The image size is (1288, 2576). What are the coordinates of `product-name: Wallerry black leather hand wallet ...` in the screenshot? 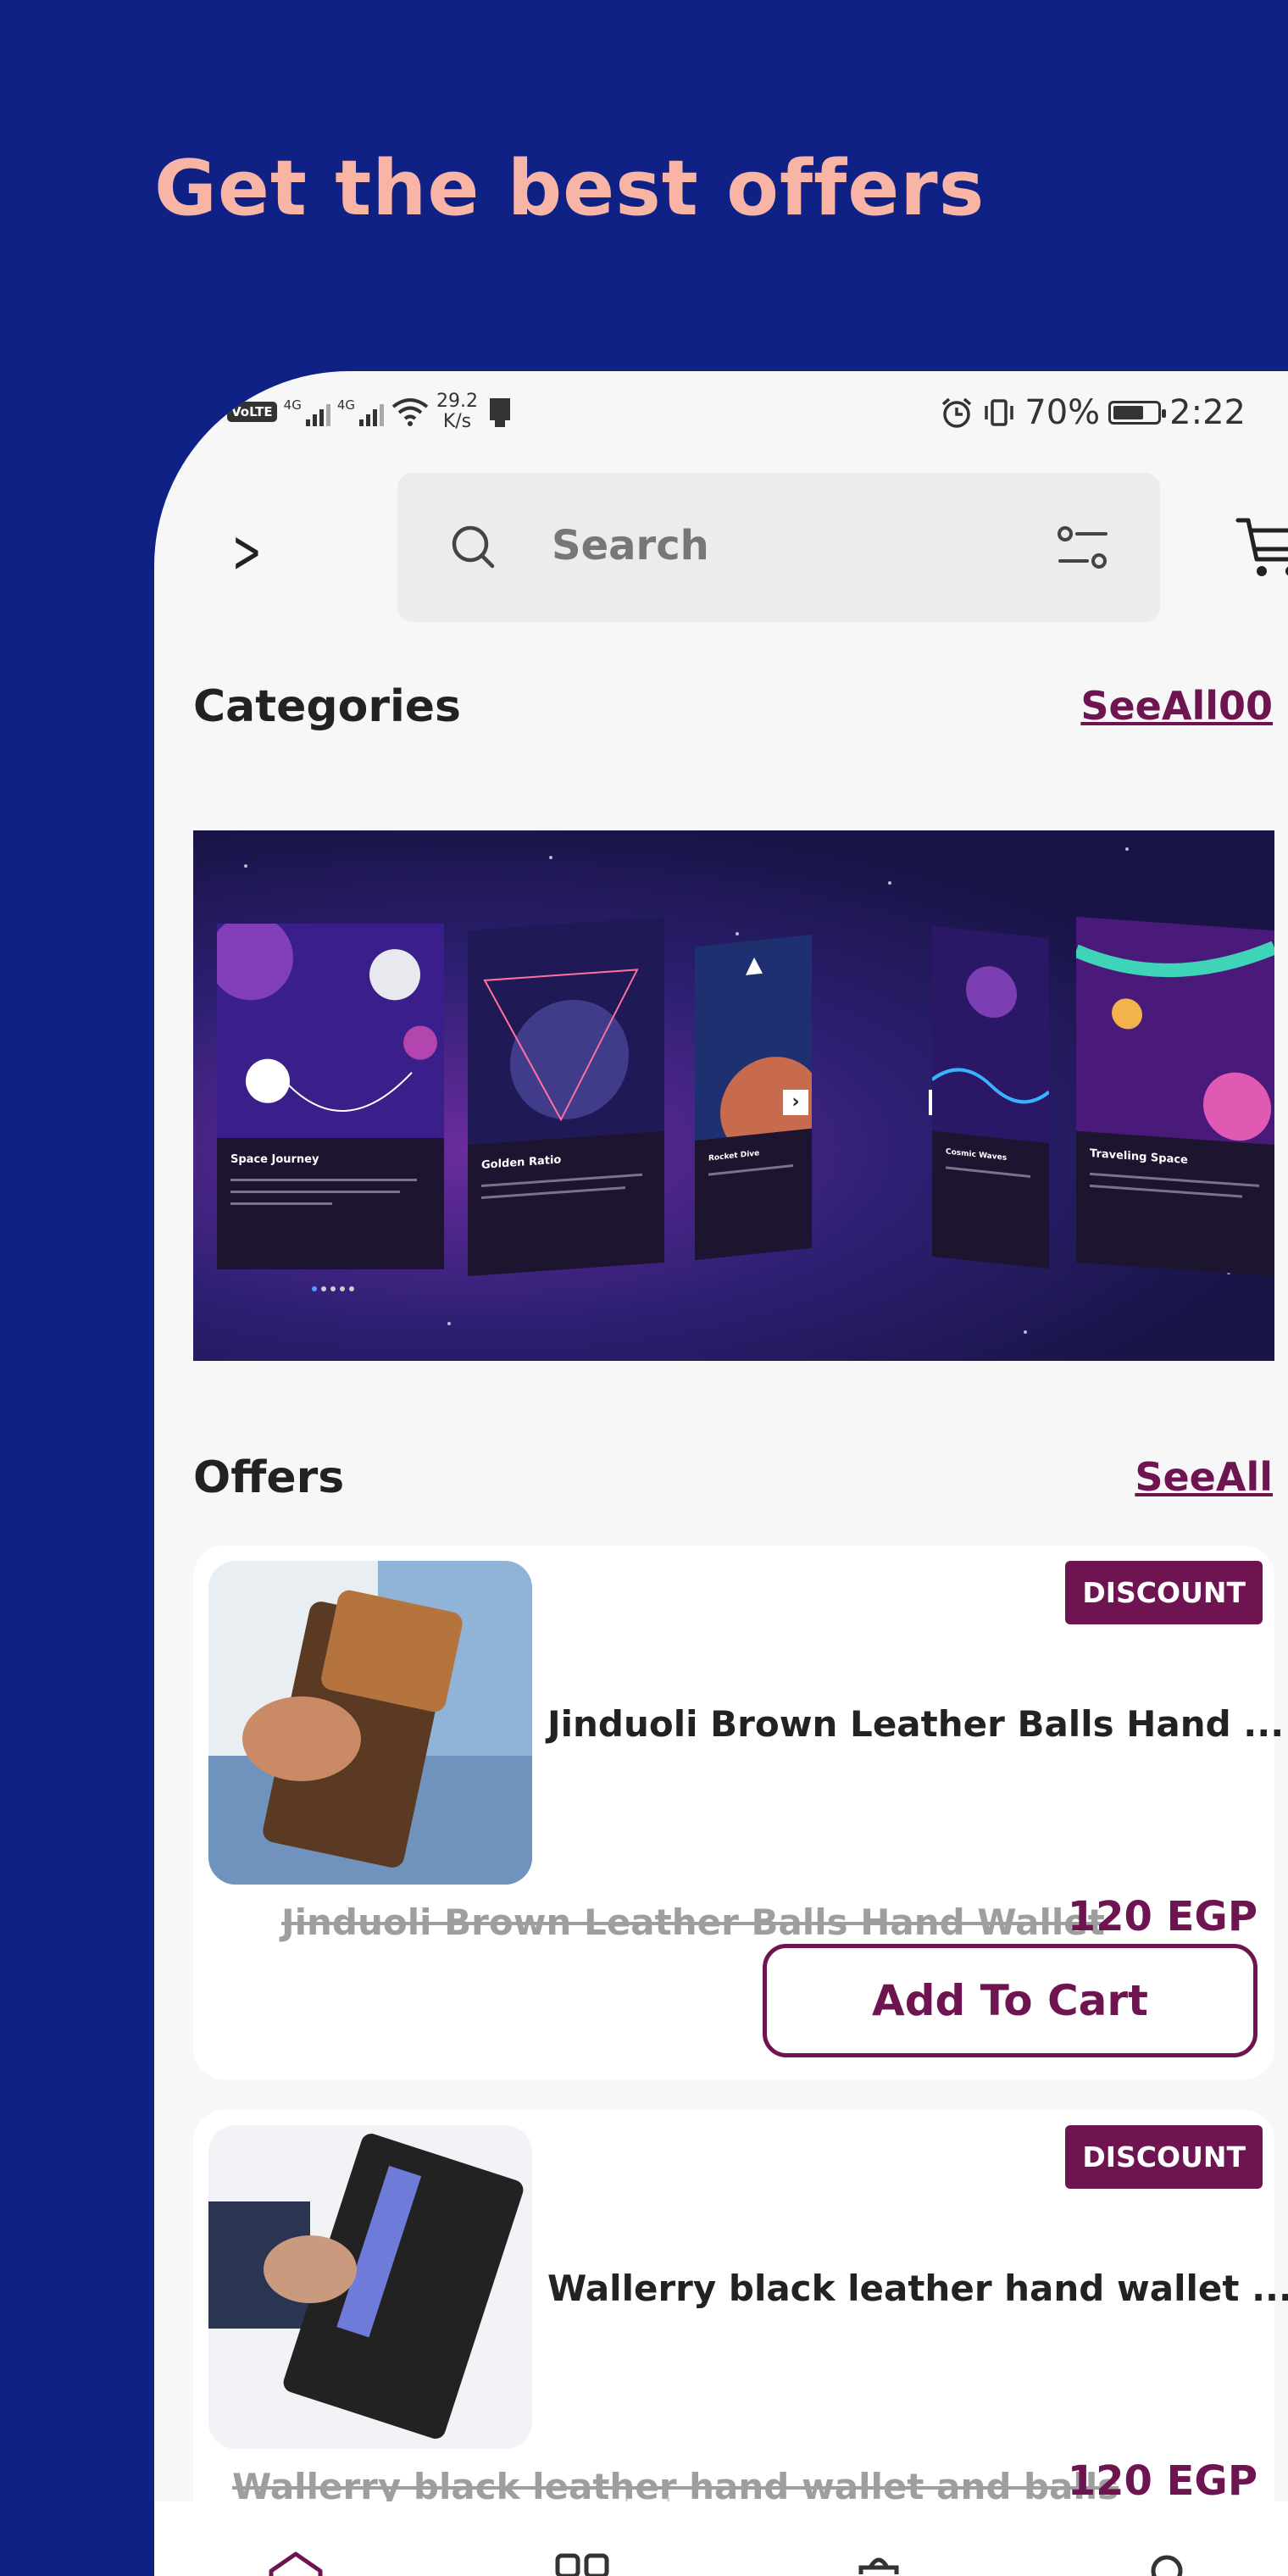 It's located at (917, 2288).